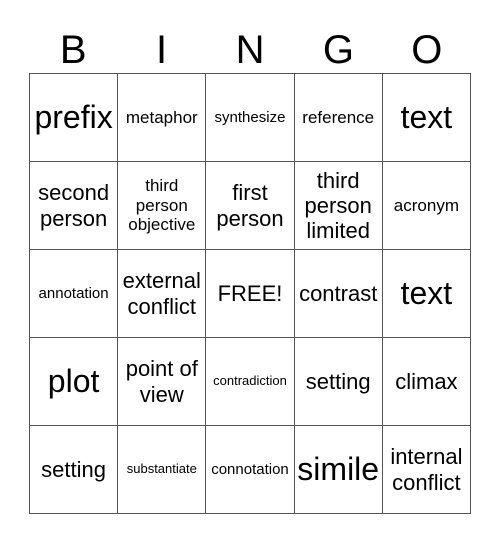  Describe the element at coordinates (162, 294) in the screenshot. I see `bingo-cell: external conflict` at that location.